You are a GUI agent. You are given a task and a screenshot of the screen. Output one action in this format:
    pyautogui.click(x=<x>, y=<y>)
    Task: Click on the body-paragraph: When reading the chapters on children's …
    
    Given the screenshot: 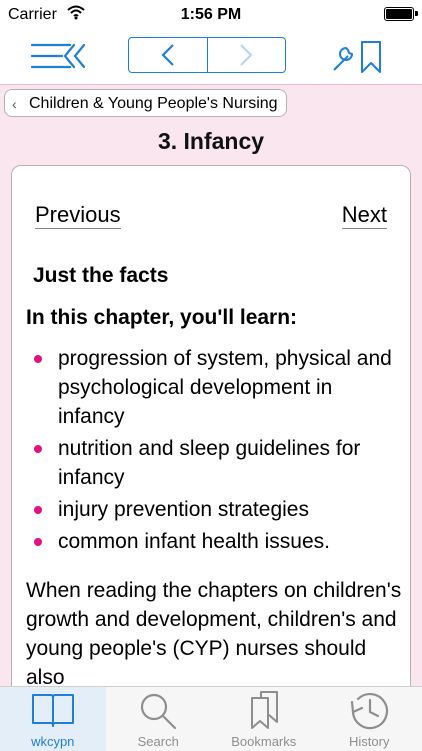 What is the action you would take?
    pyautogui.click(x=214, y=634)
    